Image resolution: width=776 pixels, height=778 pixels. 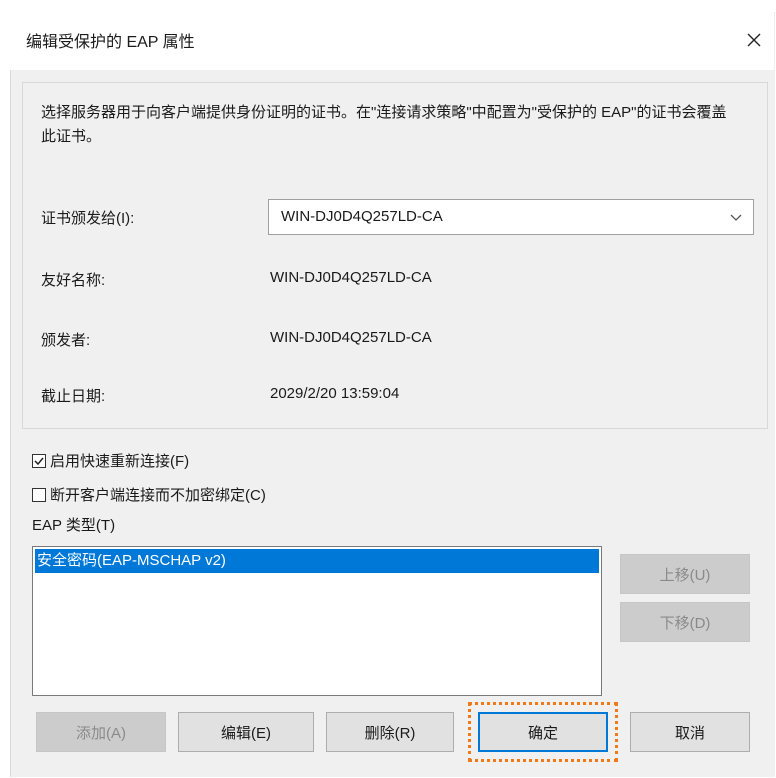 I want to click on edit-button: 编辑(E), so click(x=246, y=732).